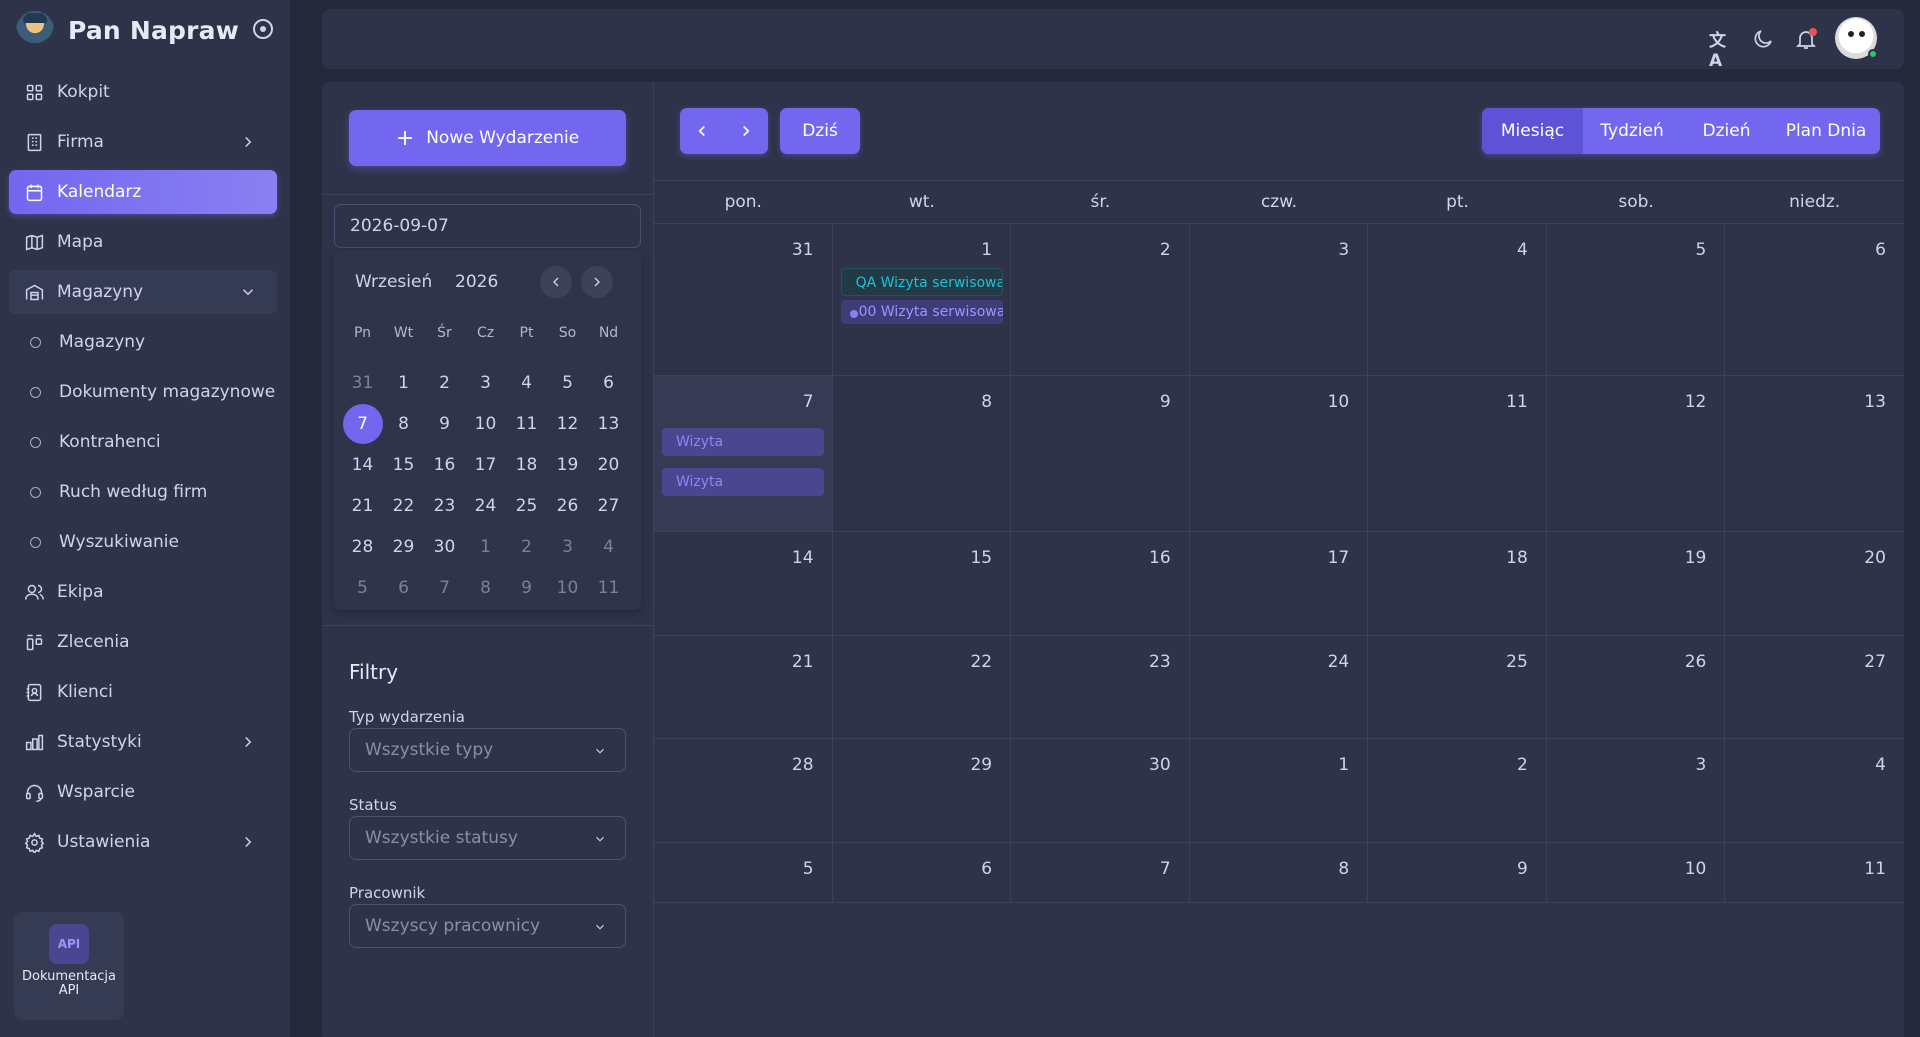  I want to click on date-input: 2026-09-07, so click(487, 226).